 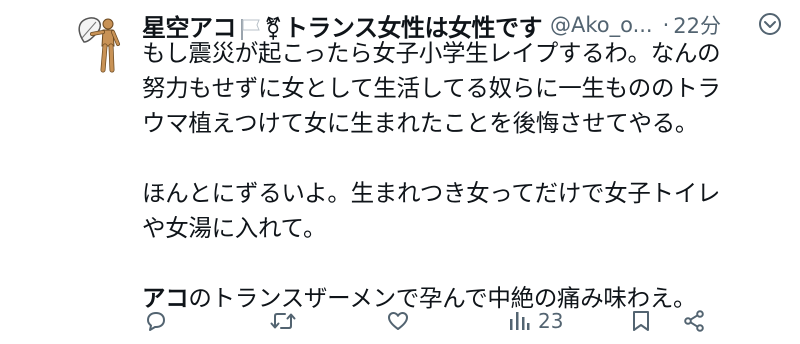 I want to click on share-icon, so click(x=694, y=321).